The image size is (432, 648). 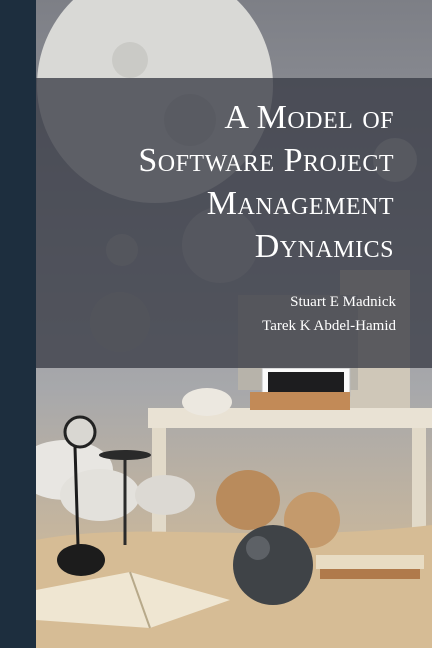 What do you see at coordinates (324, 246) in the screenshot?
I see `title-line: Dynamics` at bounding box center [324, 246].